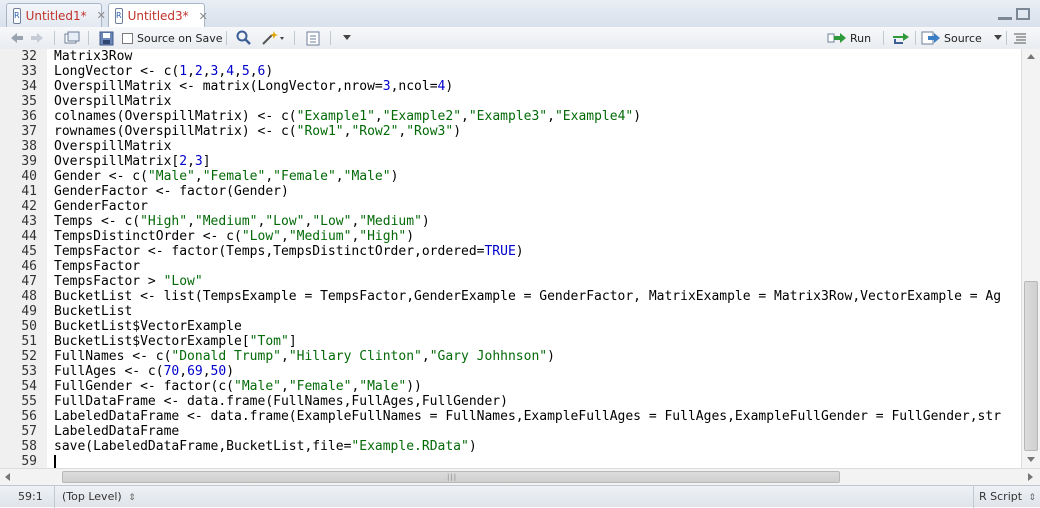 This screenshot has height=508, width=1040. I want to click on compile-report-icon, so click(313, 38).